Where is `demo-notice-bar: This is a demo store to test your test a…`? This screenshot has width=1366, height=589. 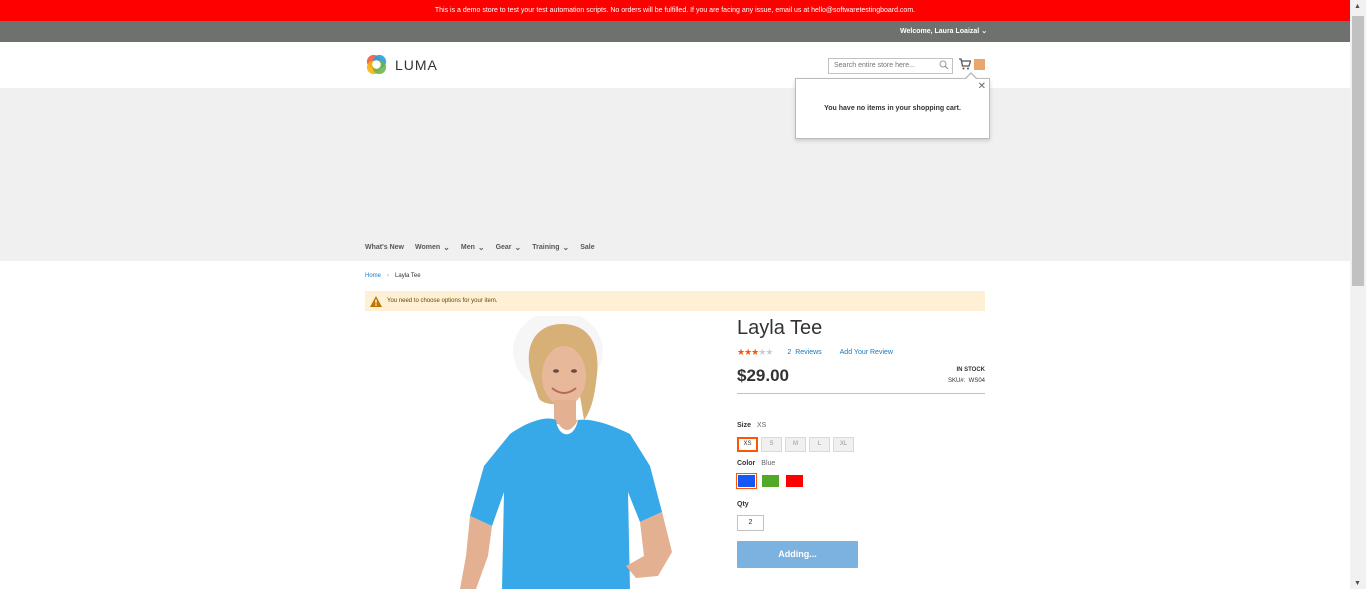 demo-notice-bar: This is a demo store to test your test a… is located at coordinates (675, 10).